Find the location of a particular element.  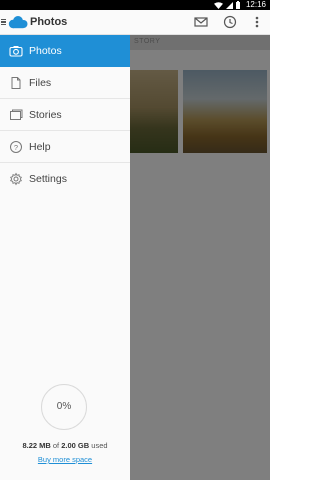

mail-icon is located at coordinates (201, 22).